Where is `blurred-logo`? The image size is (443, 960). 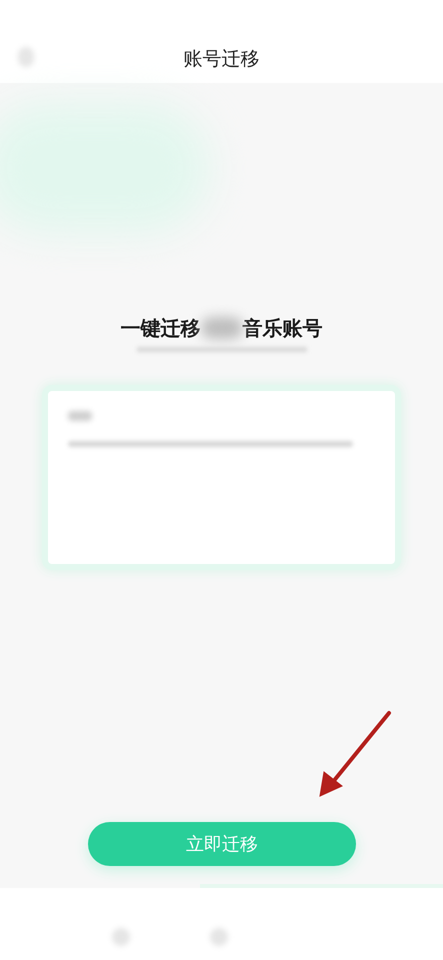
blurred-logo is located at coordinates (221, 328).